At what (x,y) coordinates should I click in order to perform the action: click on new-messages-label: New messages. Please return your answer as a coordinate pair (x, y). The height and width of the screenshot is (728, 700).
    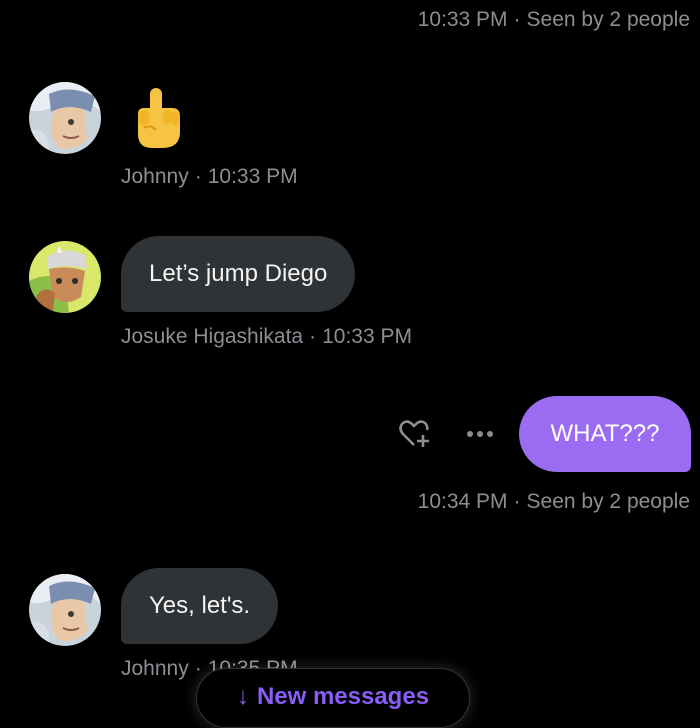
    Looking at the image, I should click on (343, 696).